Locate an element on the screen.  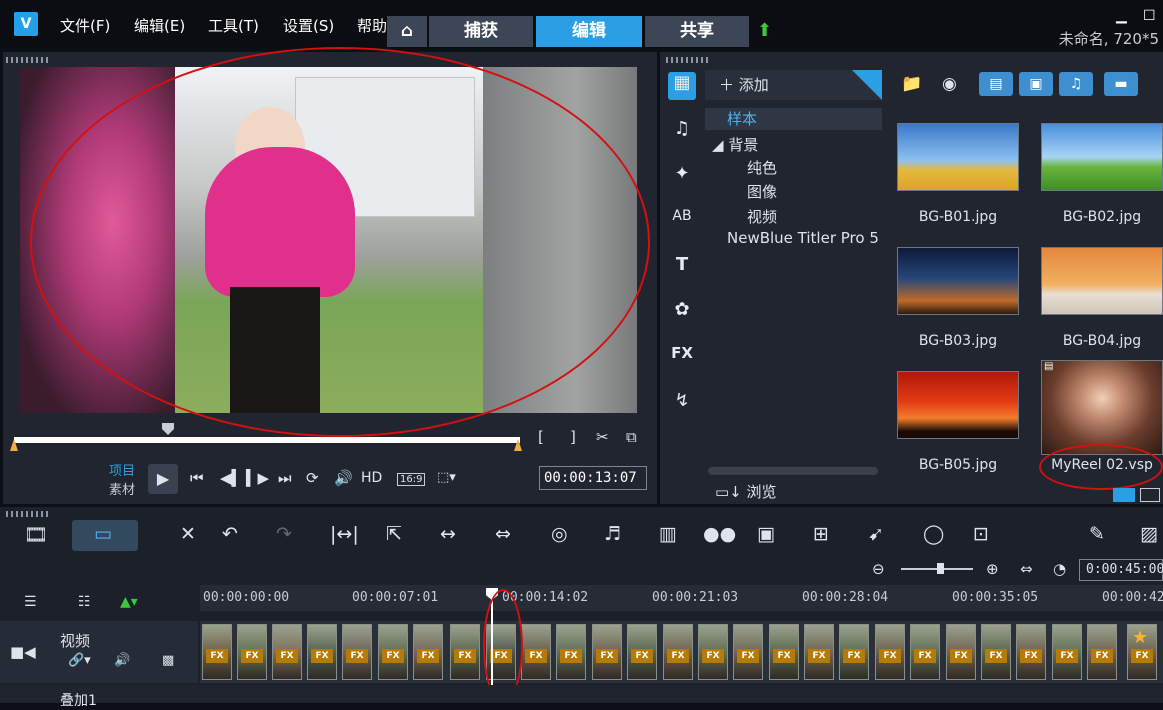
project-duration: 0:00:45:00 is located at coordinates (1121, 570).